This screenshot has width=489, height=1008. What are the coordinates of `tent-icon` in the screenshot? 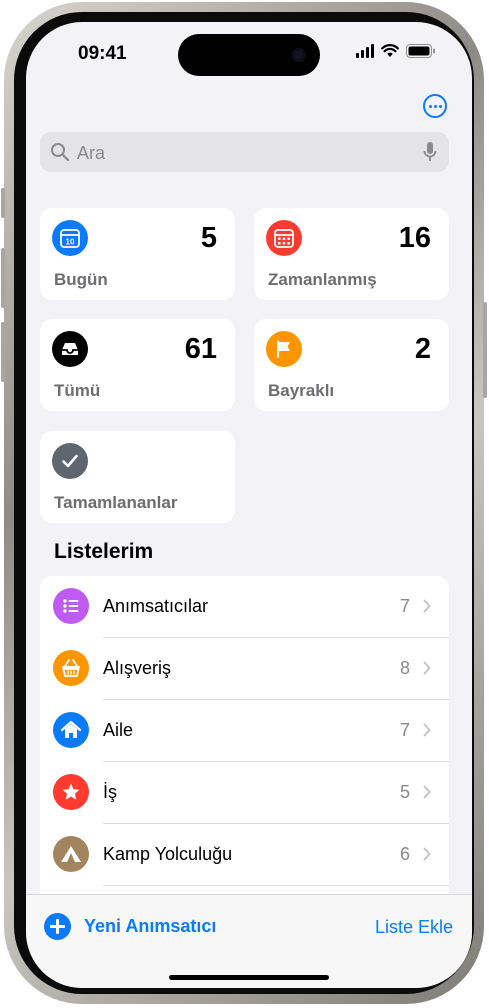 It's located at (71, 854).